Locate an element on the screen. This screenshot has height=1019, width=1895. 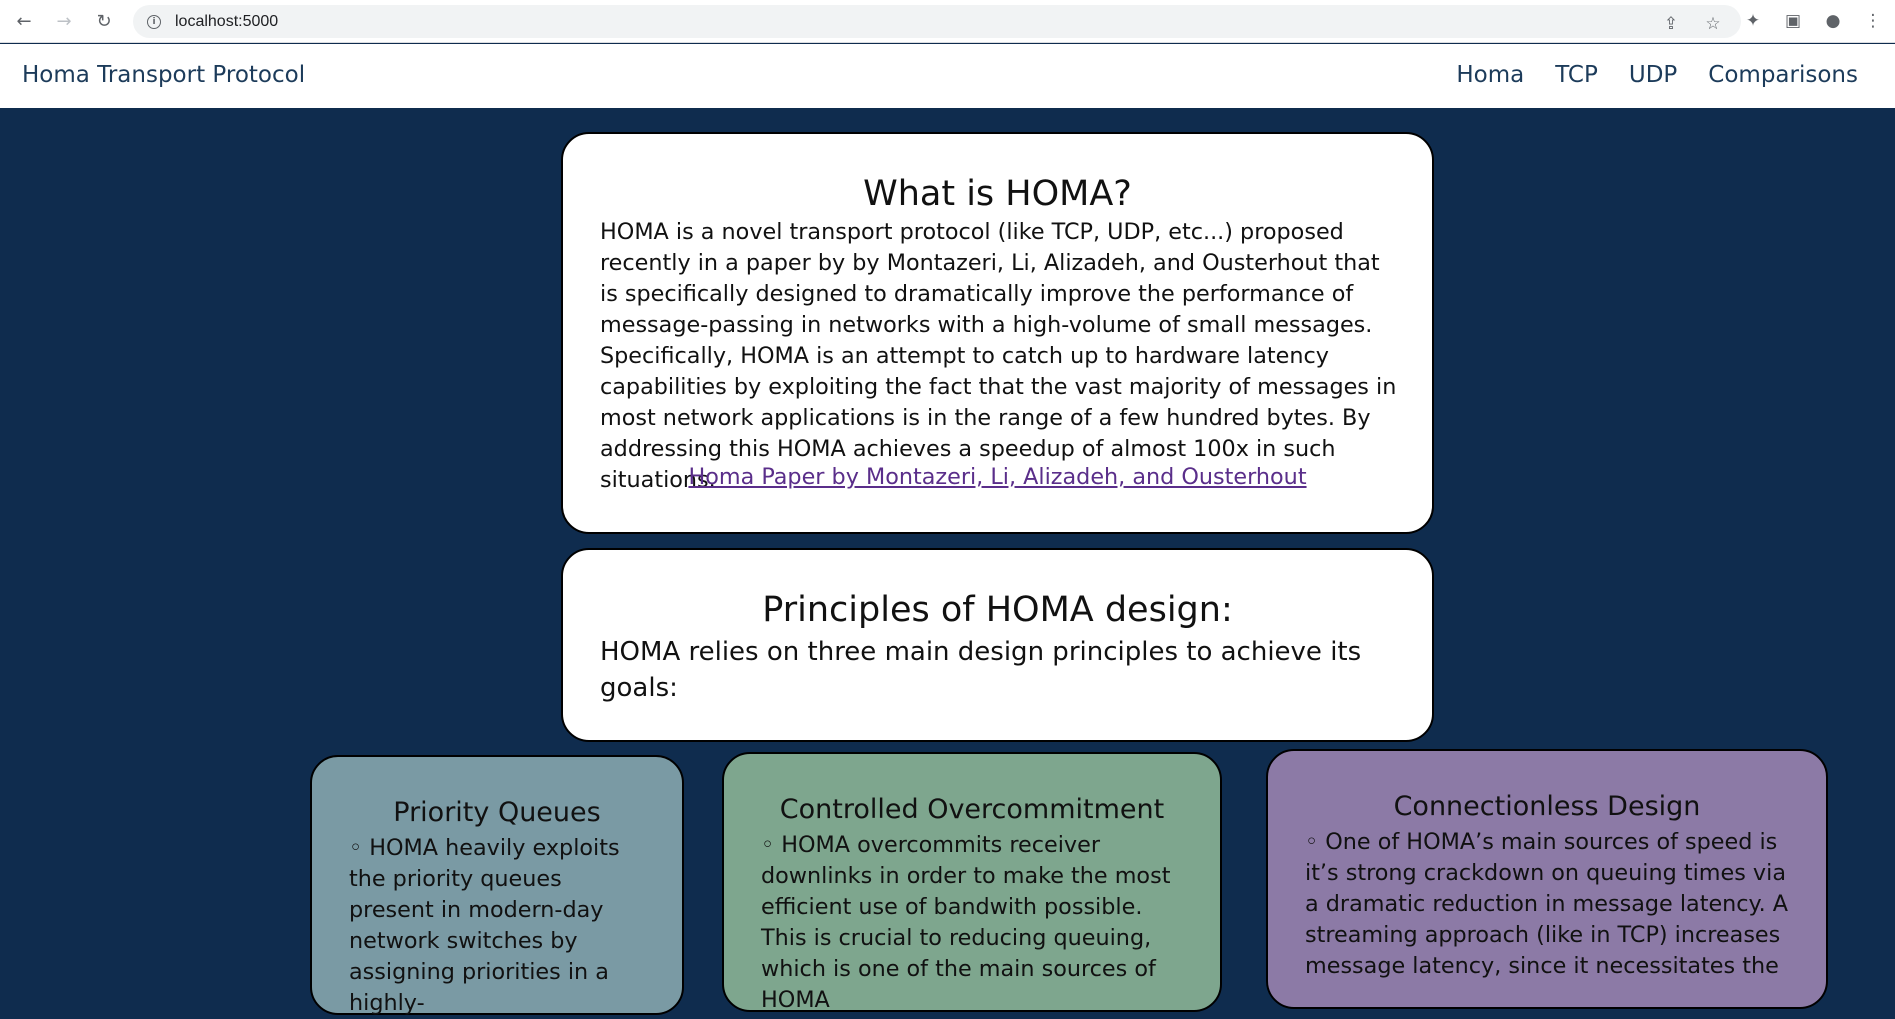
connectionless-design-title: Connectionless Design is located at coordinates (1547, 806).